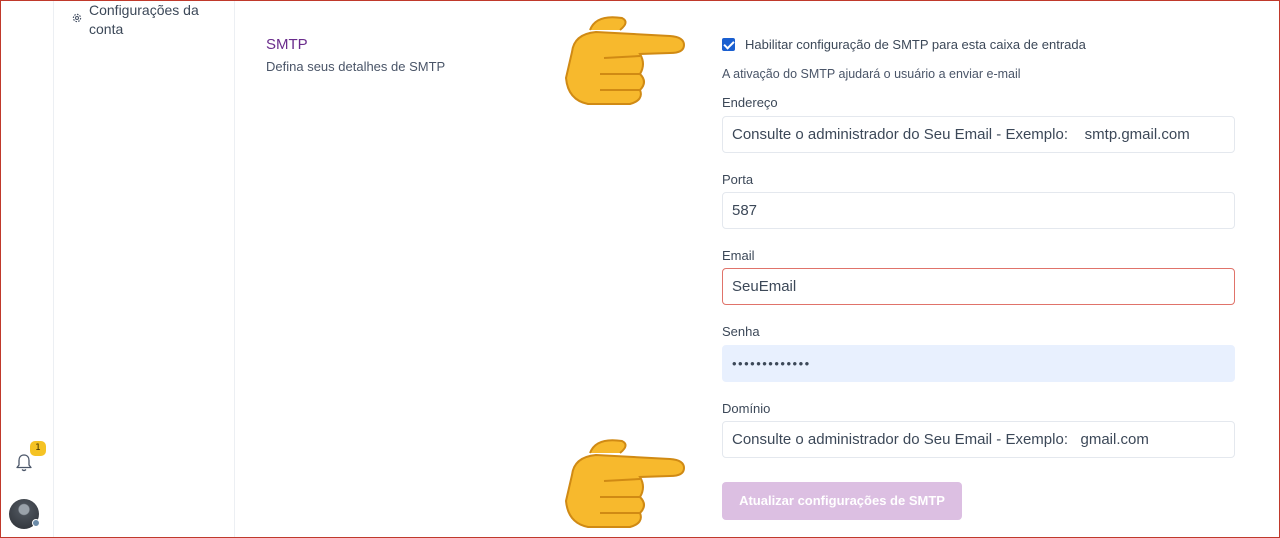 Image resolution: width=1280 pixels, height=538 pixels. What do you see at coordinates (36, 523) in the screenshot?
I see `status-dot` at bounding box center [36, 523].